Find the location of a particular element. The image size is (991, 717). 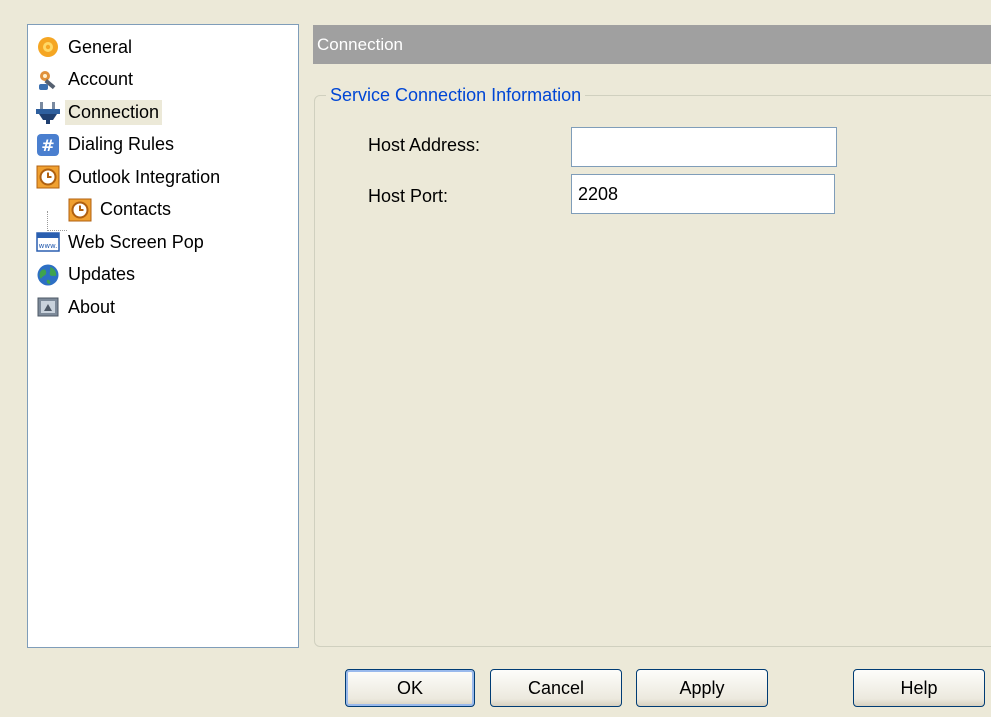

sidebar-item-outlook-integration: Outlook Integration is located at coordinates (163, 177).